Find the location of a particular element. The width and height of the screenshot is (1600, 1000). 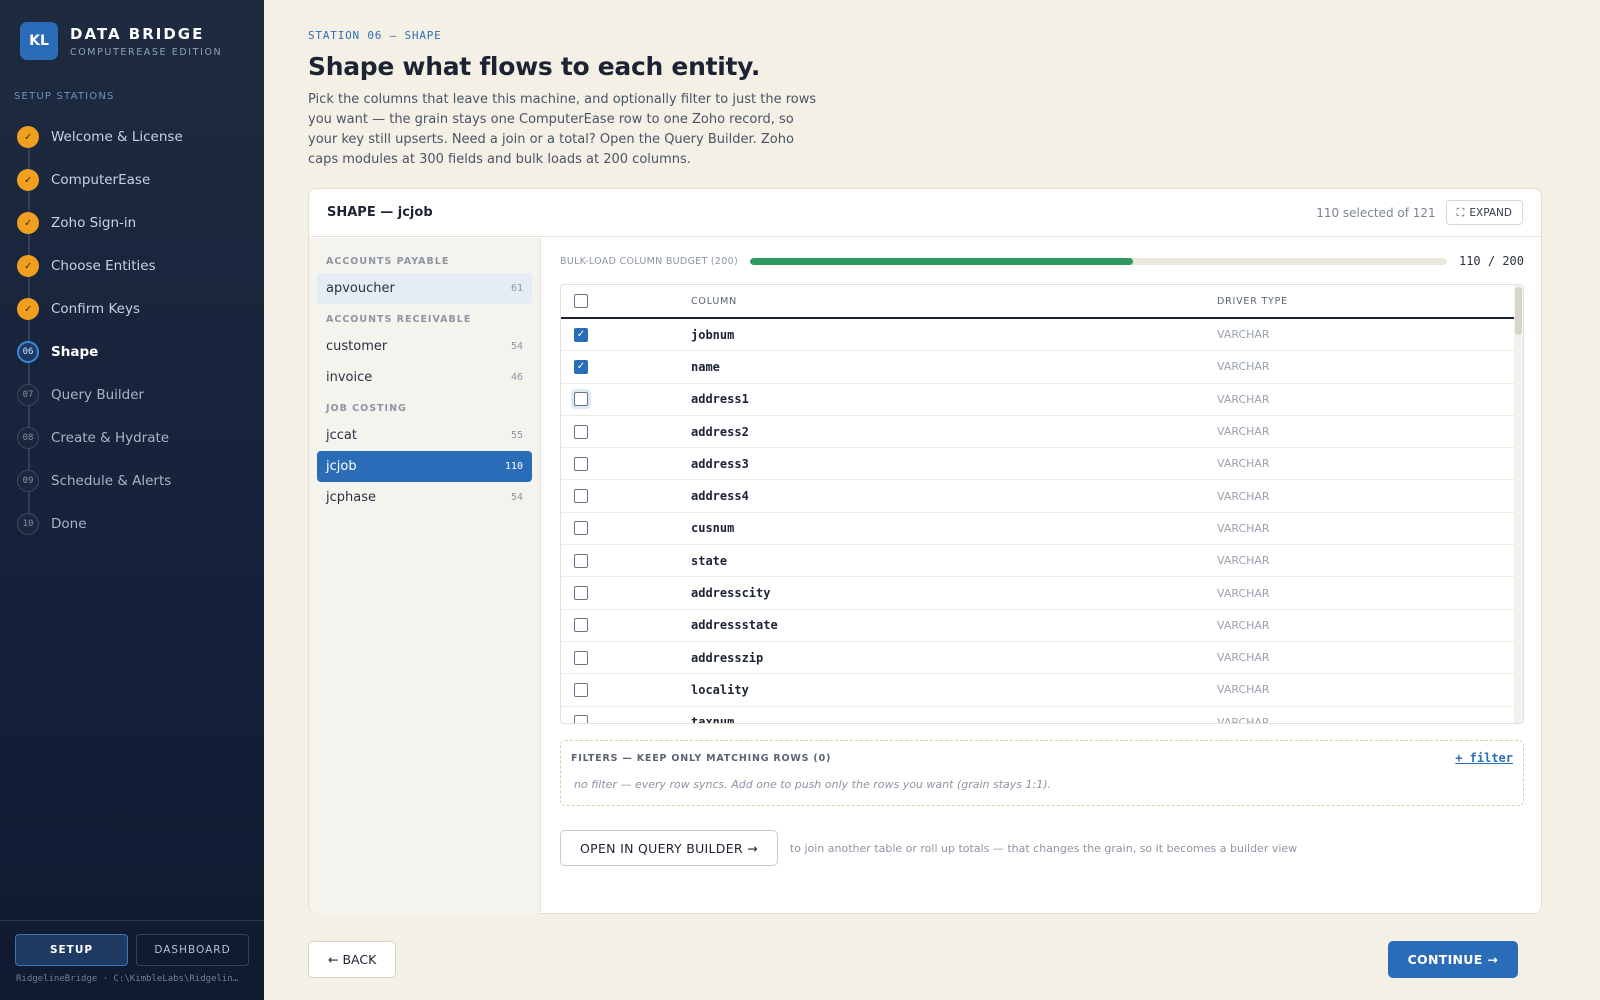

open-query-builder-button: OPEN IN QUERY BUILDER → is located at coordinates (669, 848).